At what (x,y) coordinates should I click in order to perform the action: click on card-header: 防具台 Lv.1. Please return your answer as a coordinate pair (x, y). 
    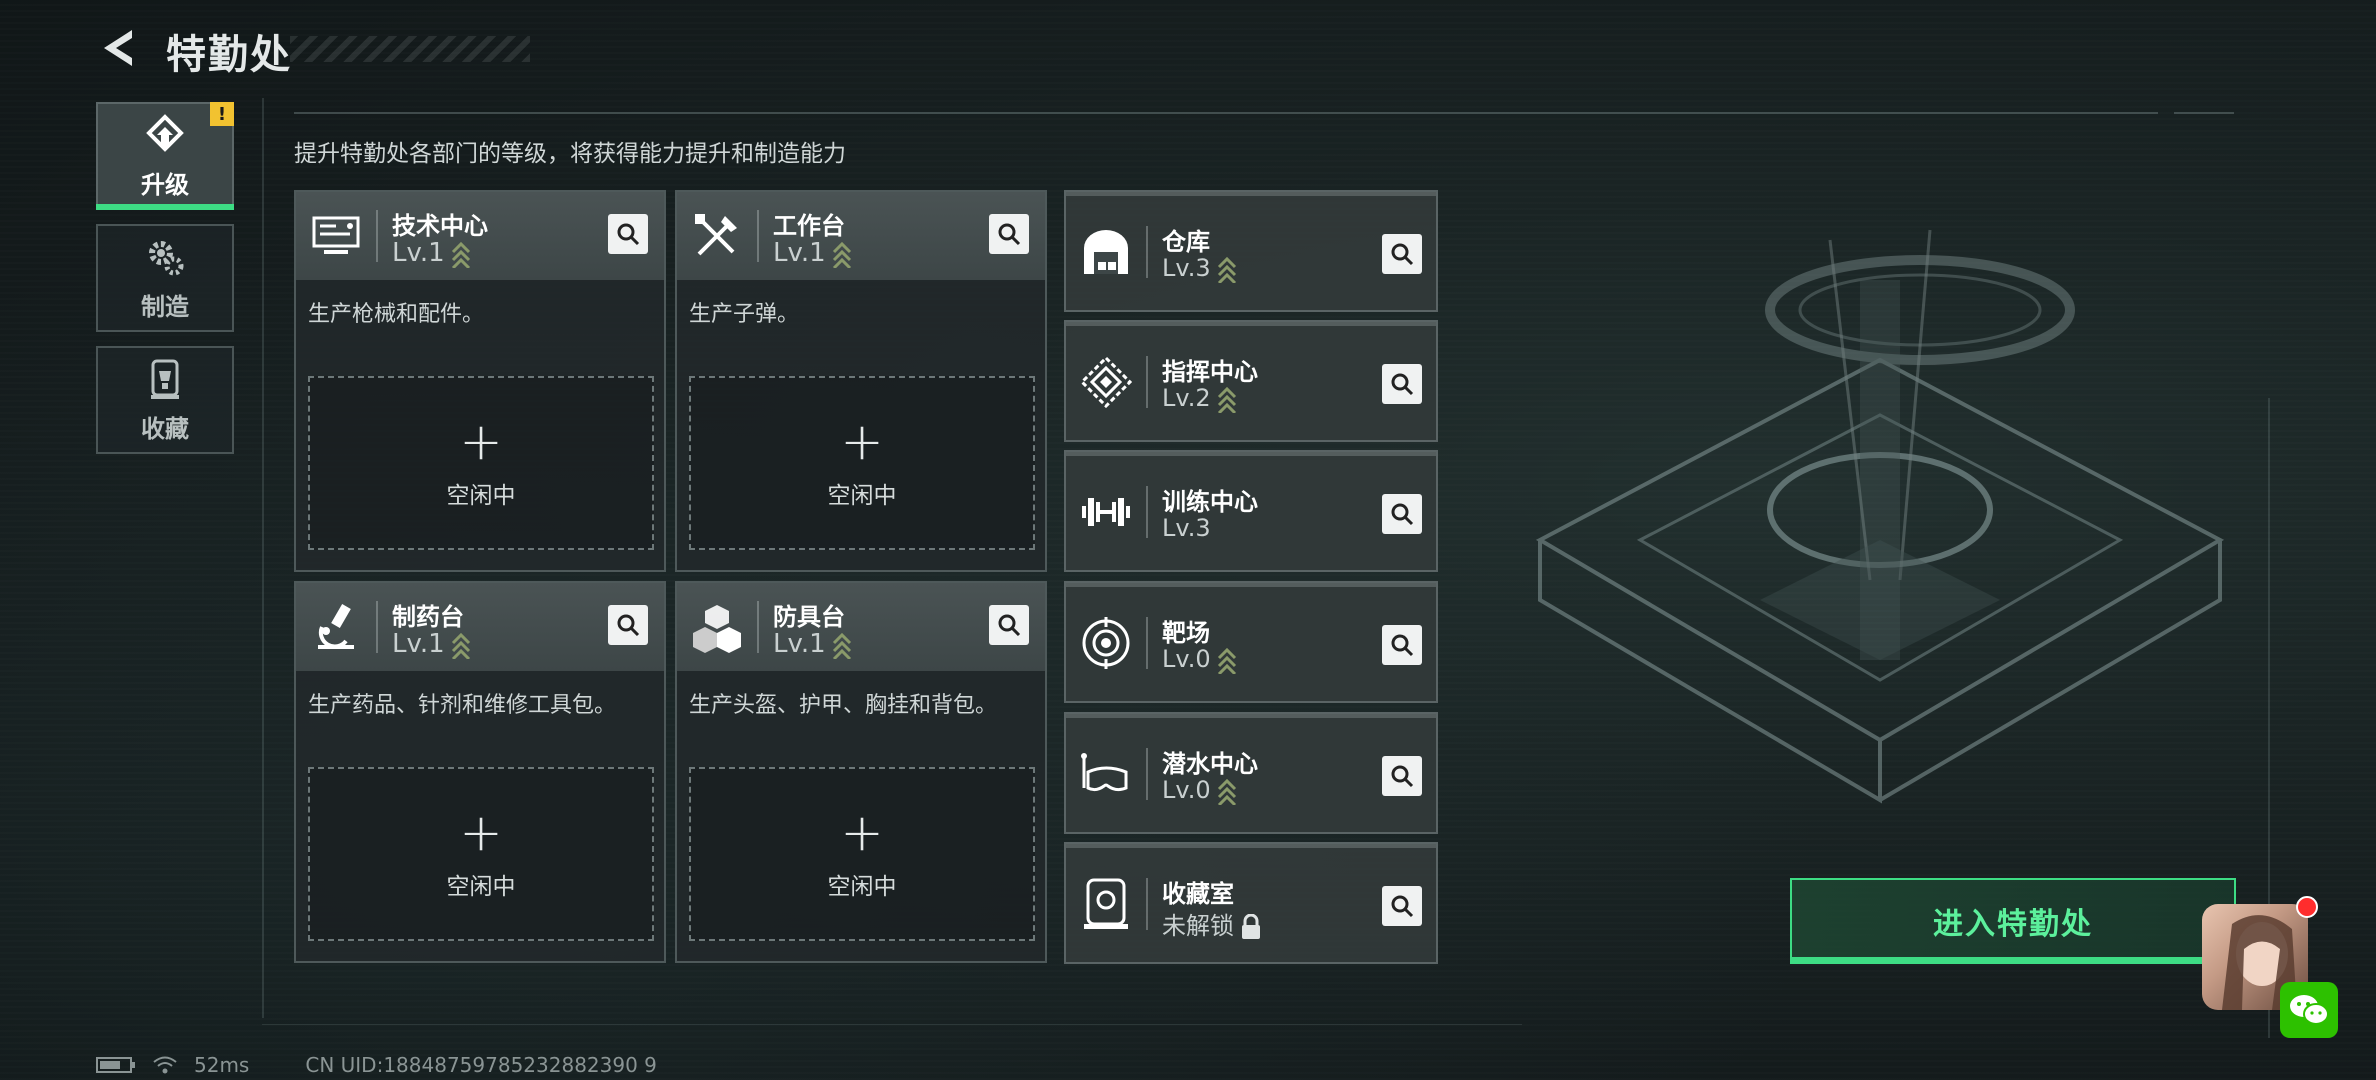
    Looking at the image, I should click on (861, 627).